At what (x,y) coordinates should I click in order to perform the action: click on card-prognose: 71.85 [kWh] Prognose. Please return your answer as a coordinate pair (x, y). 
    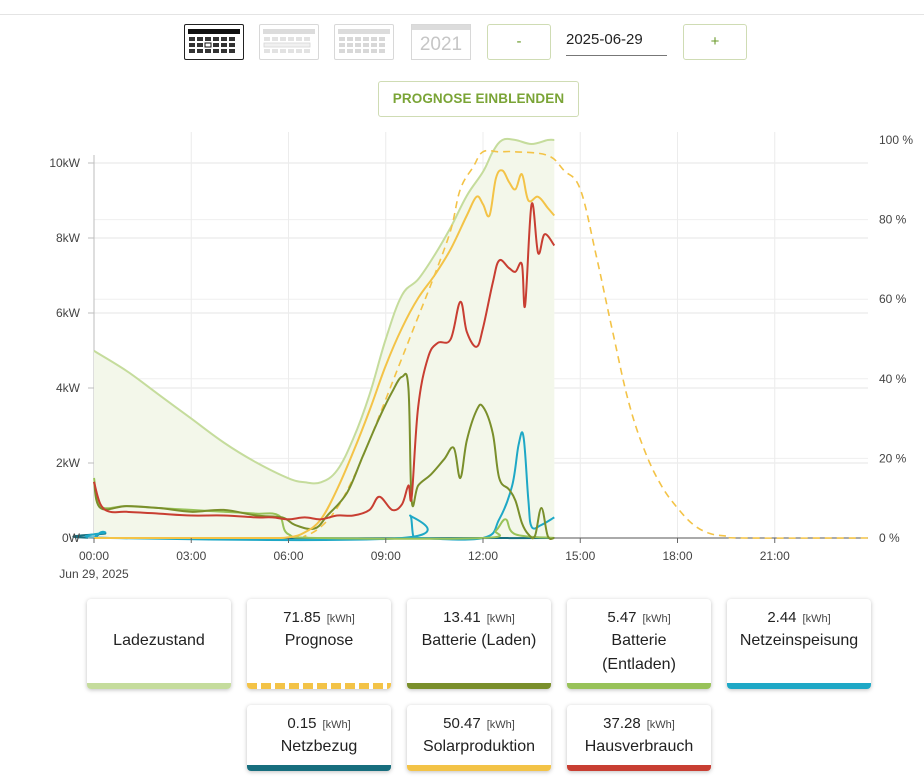
    Looking at the image, I should click on (319, 644).